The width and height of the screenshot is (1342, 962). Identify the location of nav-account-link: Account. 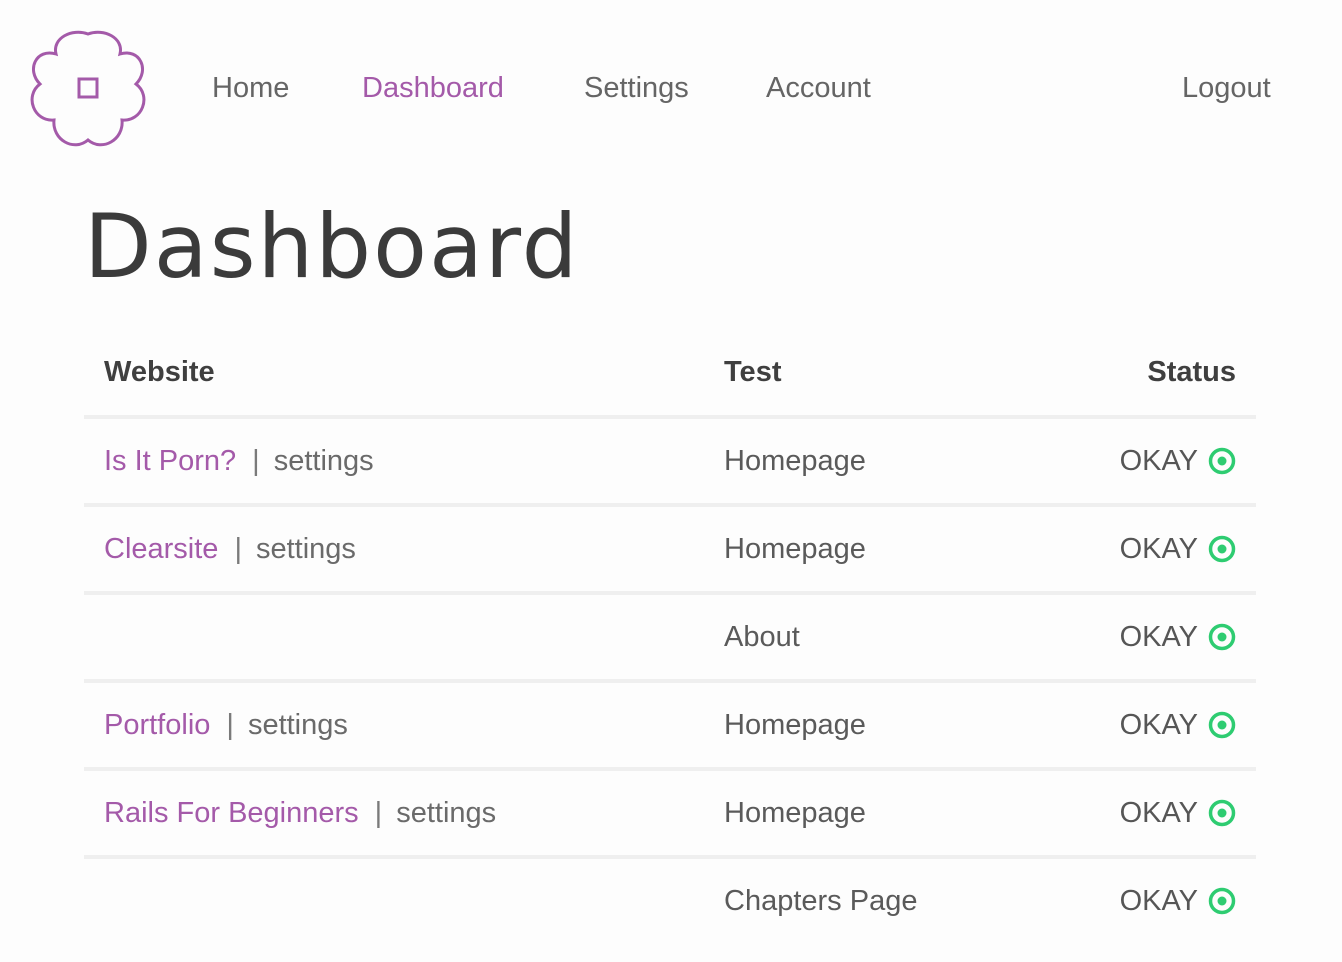
(818, 88).